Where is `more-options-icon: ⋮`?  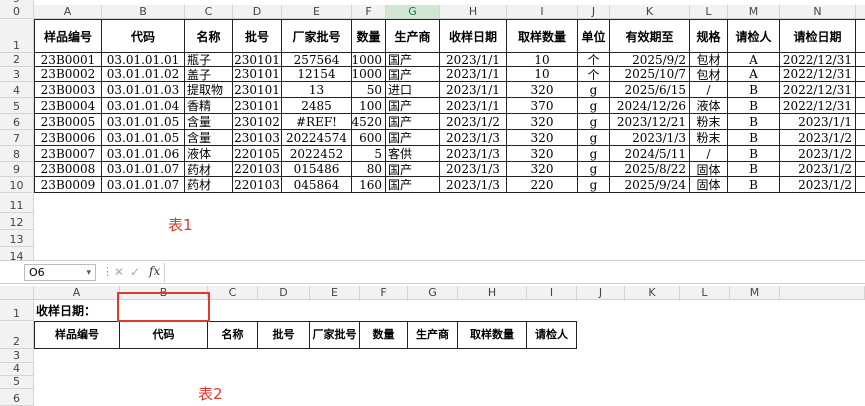 more-options-icon: ⋮ is located at coordinates (107, 271).